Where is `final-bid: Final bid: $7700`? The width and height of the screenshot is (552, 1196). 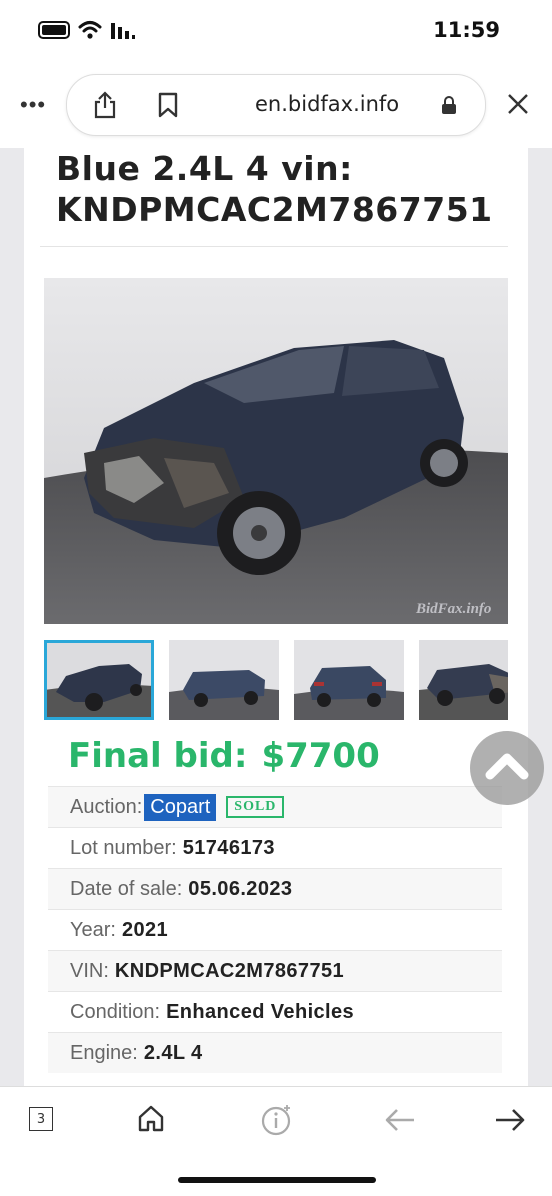
final-bid: Final bid: $7700 is located at coordinates (224, 756).